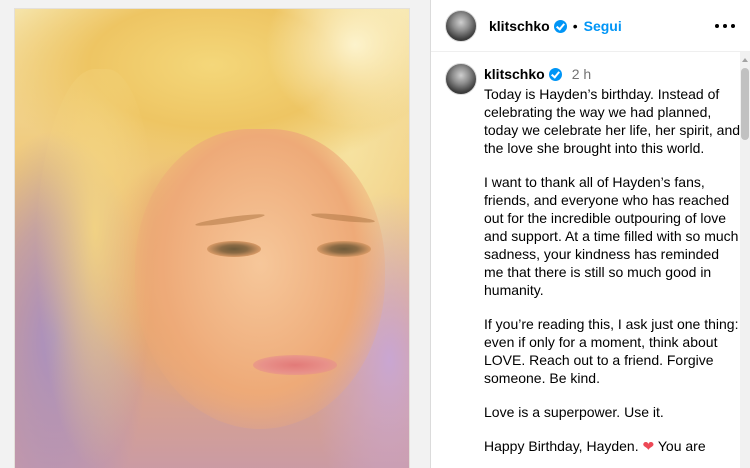  What do you see at coordinates (344, 249) in the screenshot?
I see `photo-eye-right` at bounding box center [344, 249].